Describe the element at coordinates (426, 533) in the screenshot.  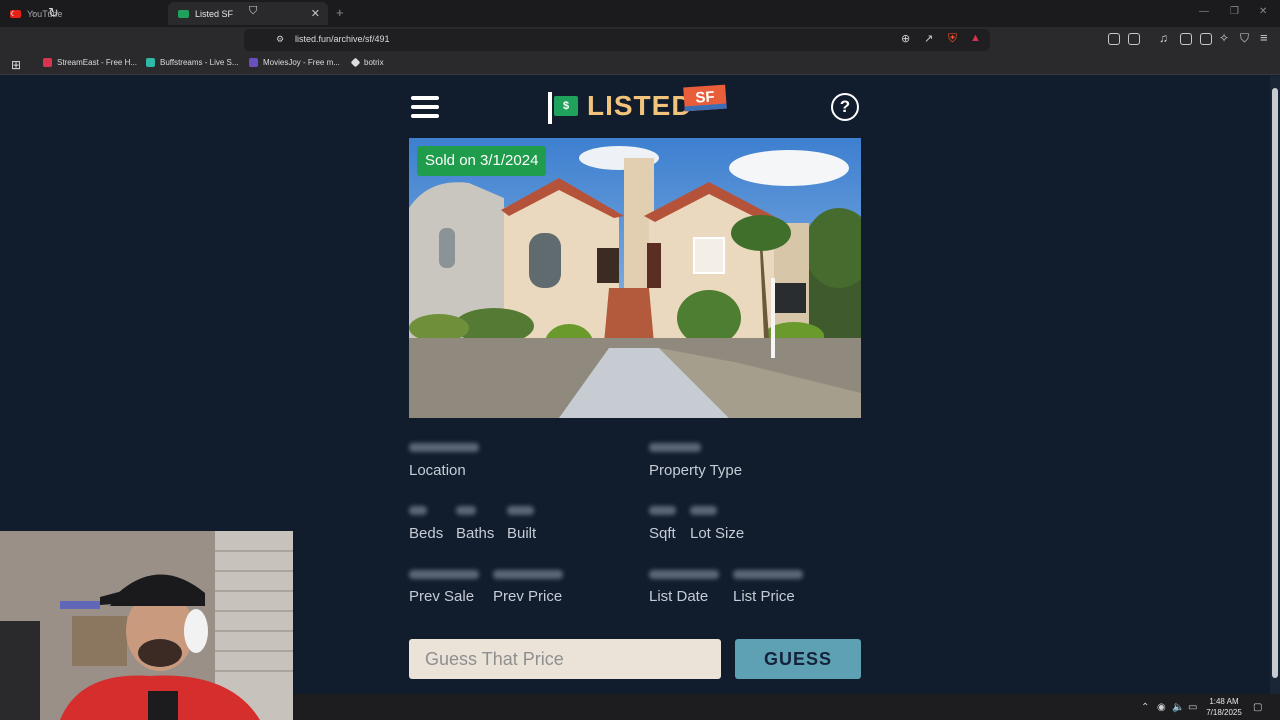
I see `beds-label: Beds` at that location.